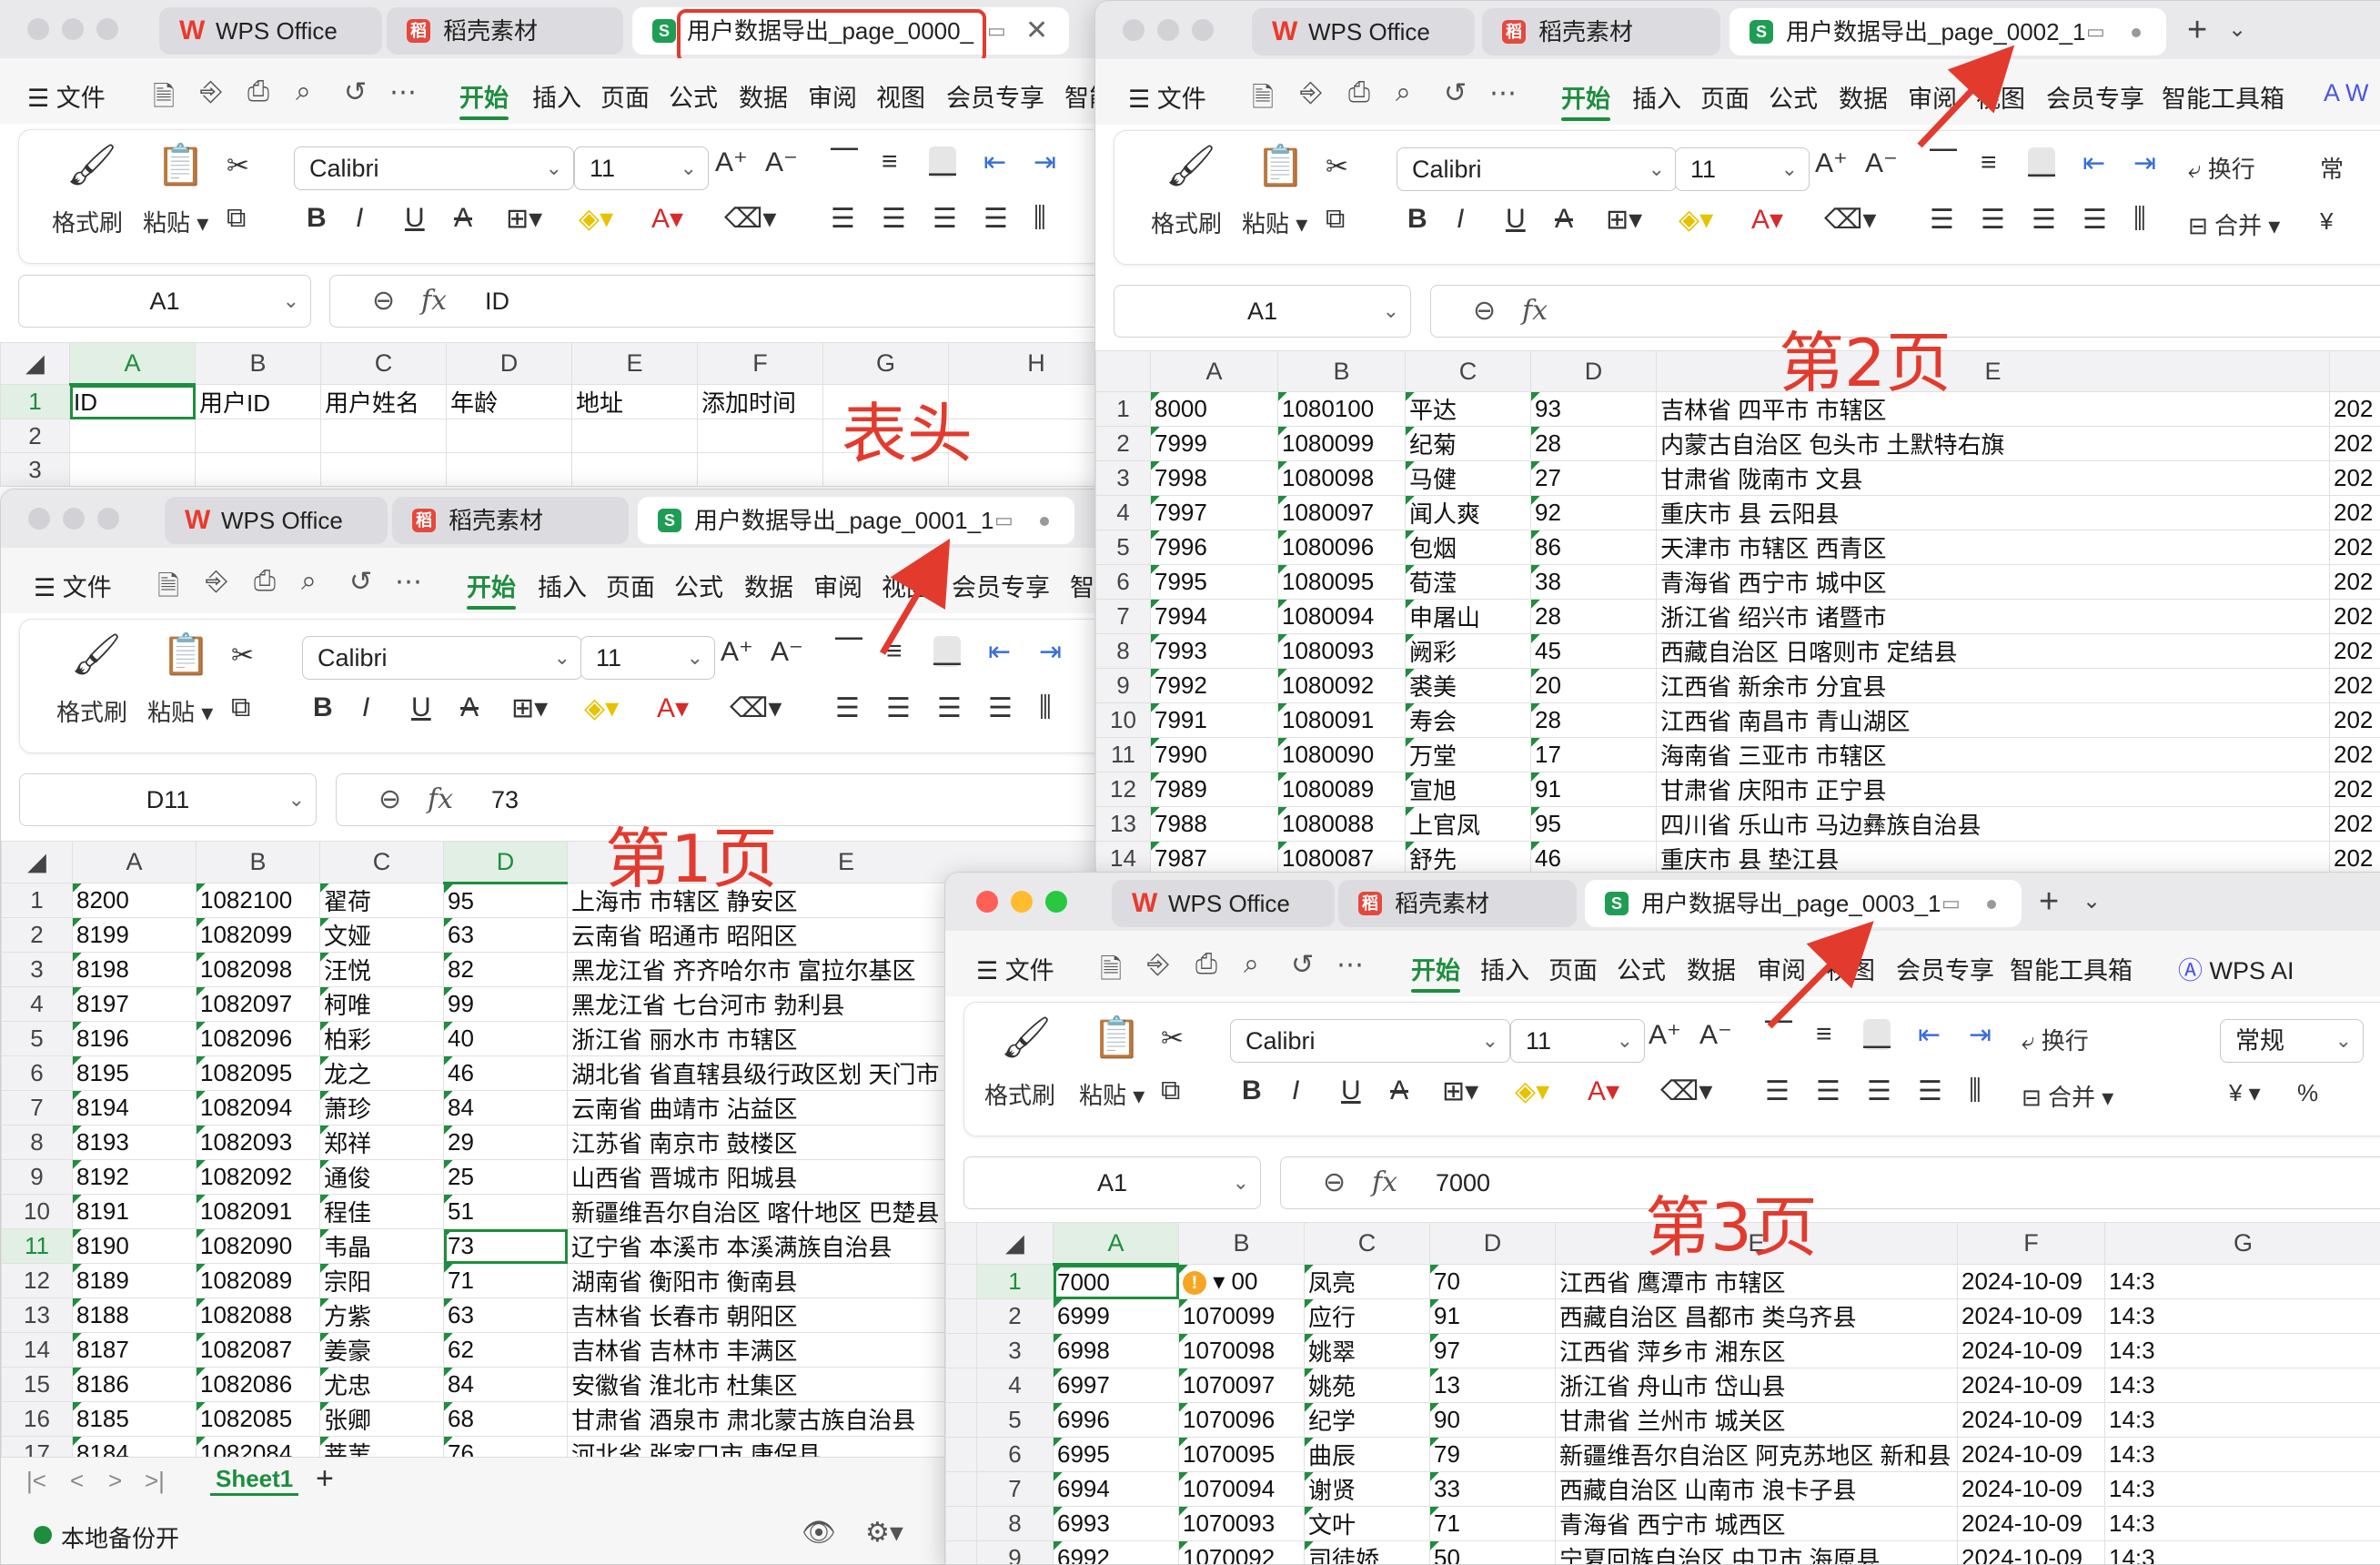 The width and height of the screenshot is (2380, 1565). What do you see at coordinates (910, 606) in the screenshot?
I see `arrow-to-page1-tab` at bounding box center [910, 606].